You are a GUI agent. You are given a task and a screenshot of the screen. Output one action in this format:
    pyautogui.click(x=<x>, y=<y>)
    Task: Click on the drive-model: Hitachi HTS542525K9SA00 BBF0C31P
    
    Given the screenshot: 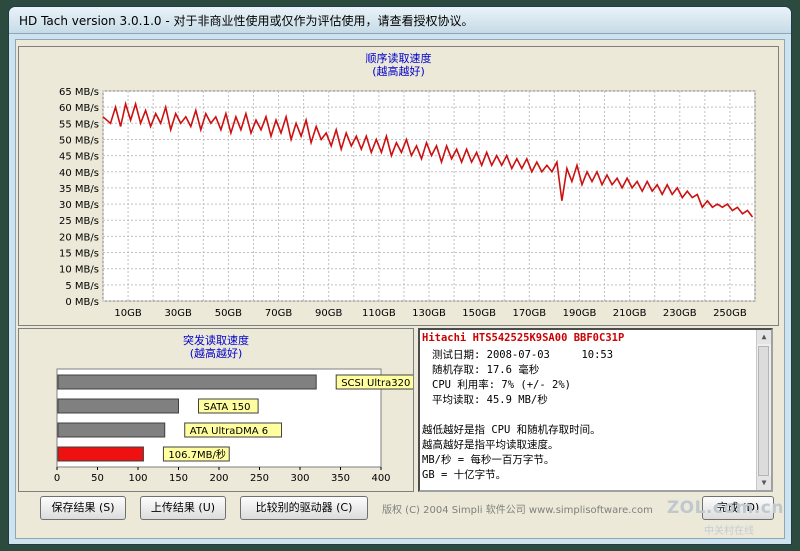 What is the action you would take?
    pyautogui.click(x=523, y=338)
    